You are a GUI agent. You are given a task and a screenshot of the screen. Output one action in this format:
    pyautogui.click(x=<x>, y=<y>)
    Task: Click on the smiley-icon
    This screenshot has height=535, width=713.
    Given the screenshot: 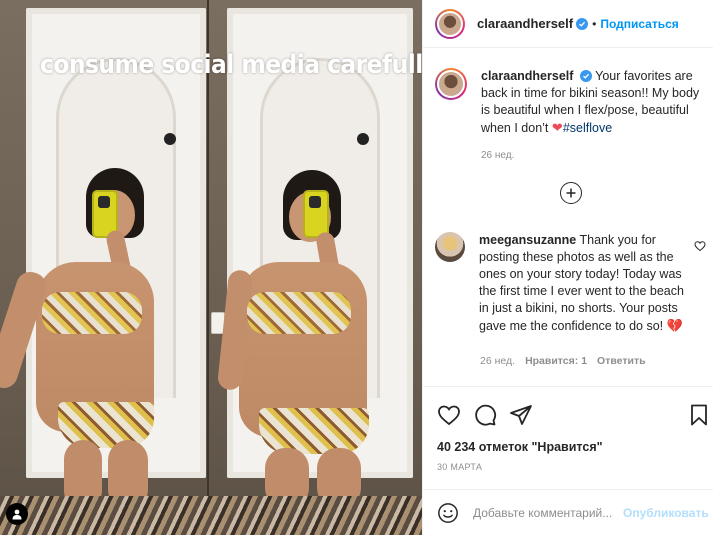 What is the action you would take?
    pyautogui.click(x=448, y=513)
    